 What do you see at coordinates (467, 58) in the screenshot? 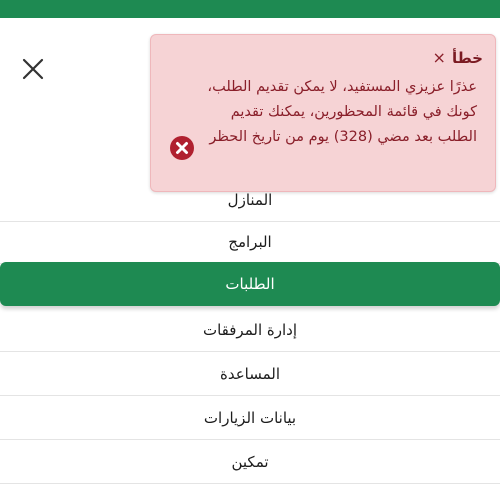
I see `toast-title: خطأ` at bounding box center [467, 58].